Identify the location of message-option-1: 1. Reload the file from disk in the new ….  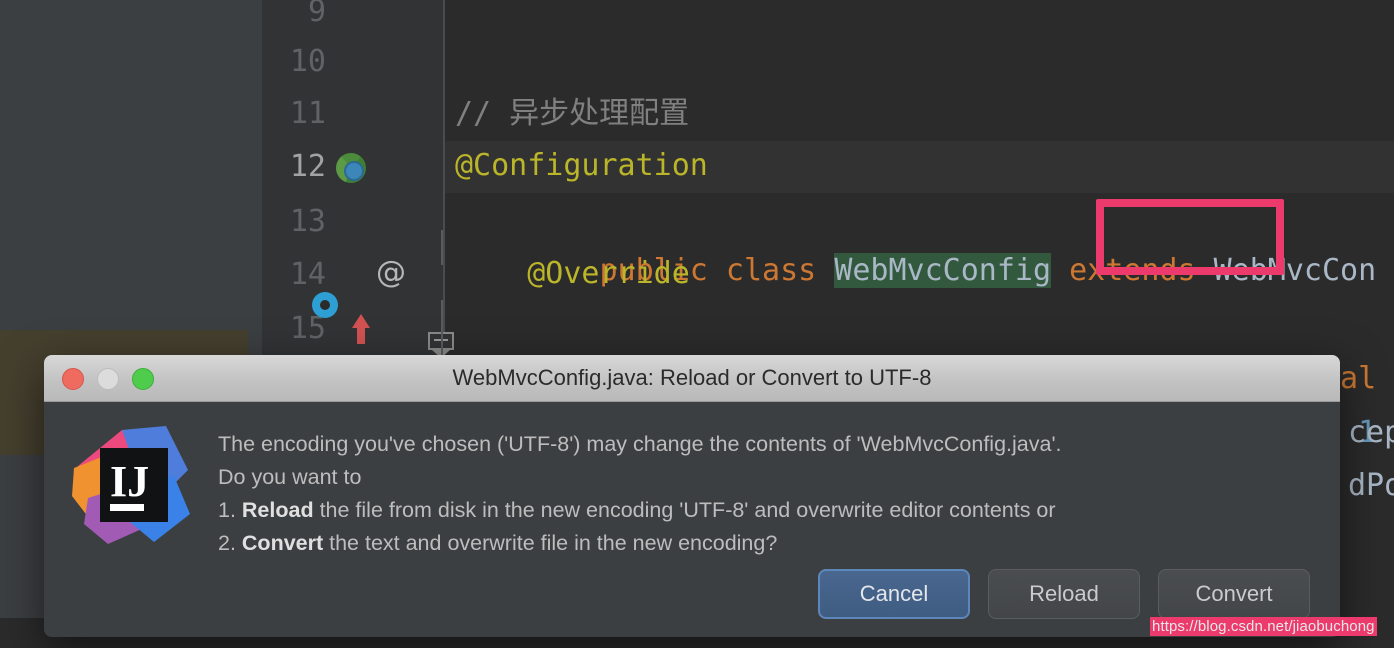
(766, 510).